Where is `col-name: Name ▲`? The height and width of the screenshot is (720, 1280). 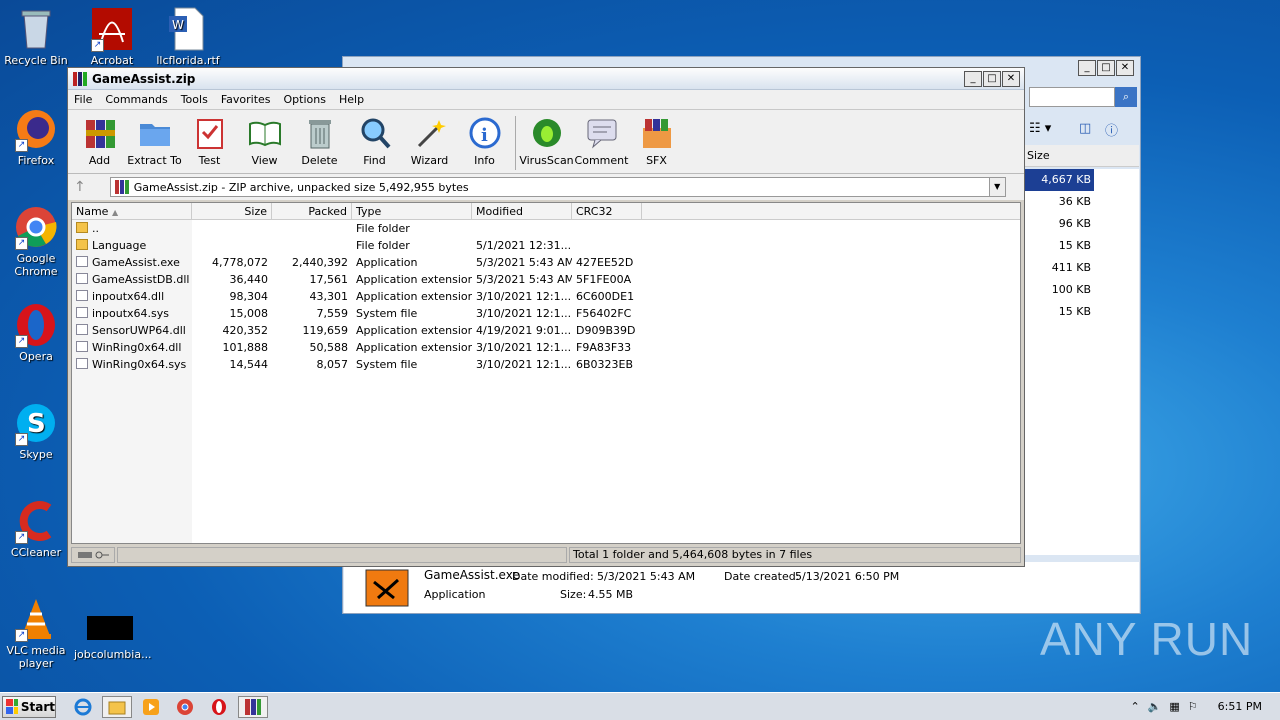 col-name: Name ▲ is located at coordinates (132, 211).